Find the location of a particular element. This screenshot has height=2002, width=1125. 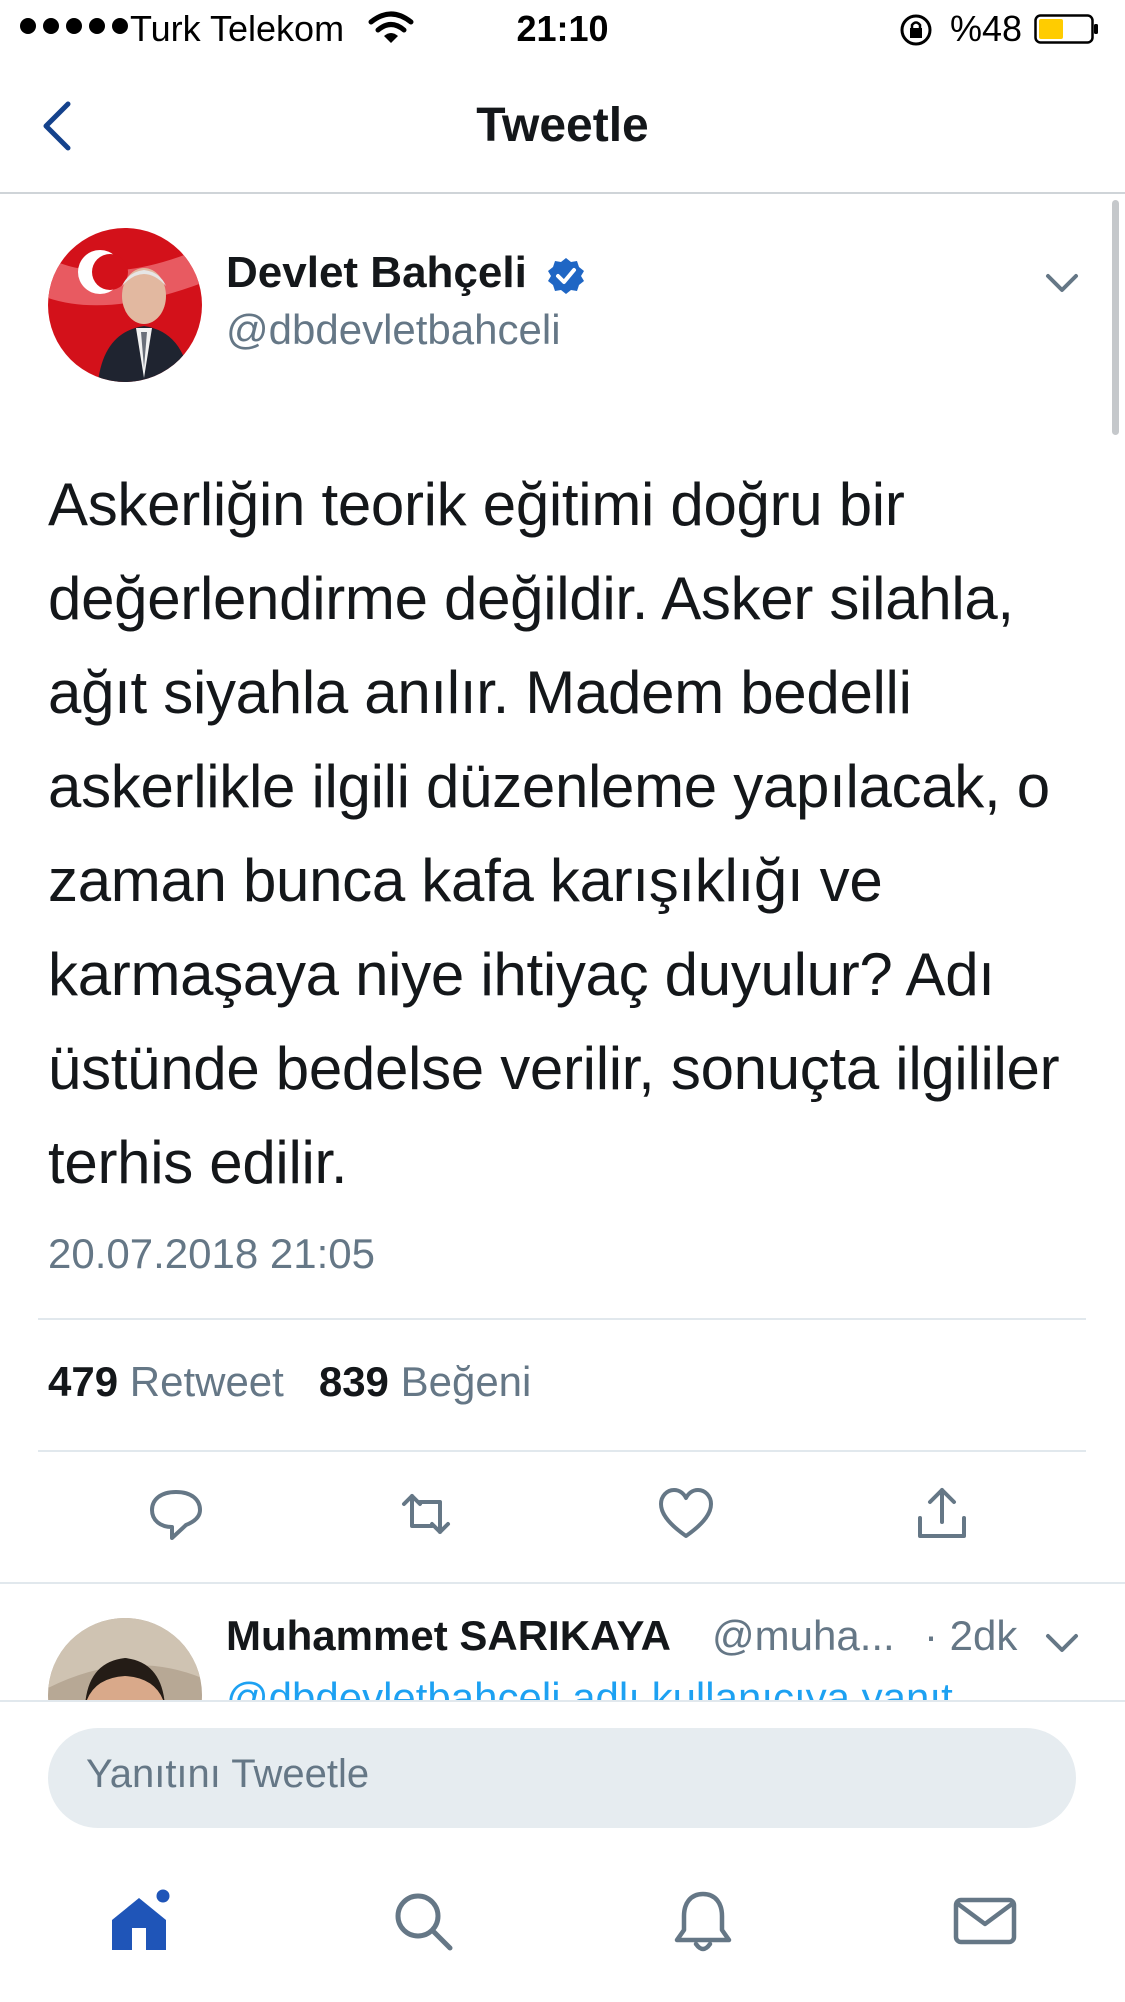

like-stat: 839 Beğeni is located at coordinates (425, 1381).